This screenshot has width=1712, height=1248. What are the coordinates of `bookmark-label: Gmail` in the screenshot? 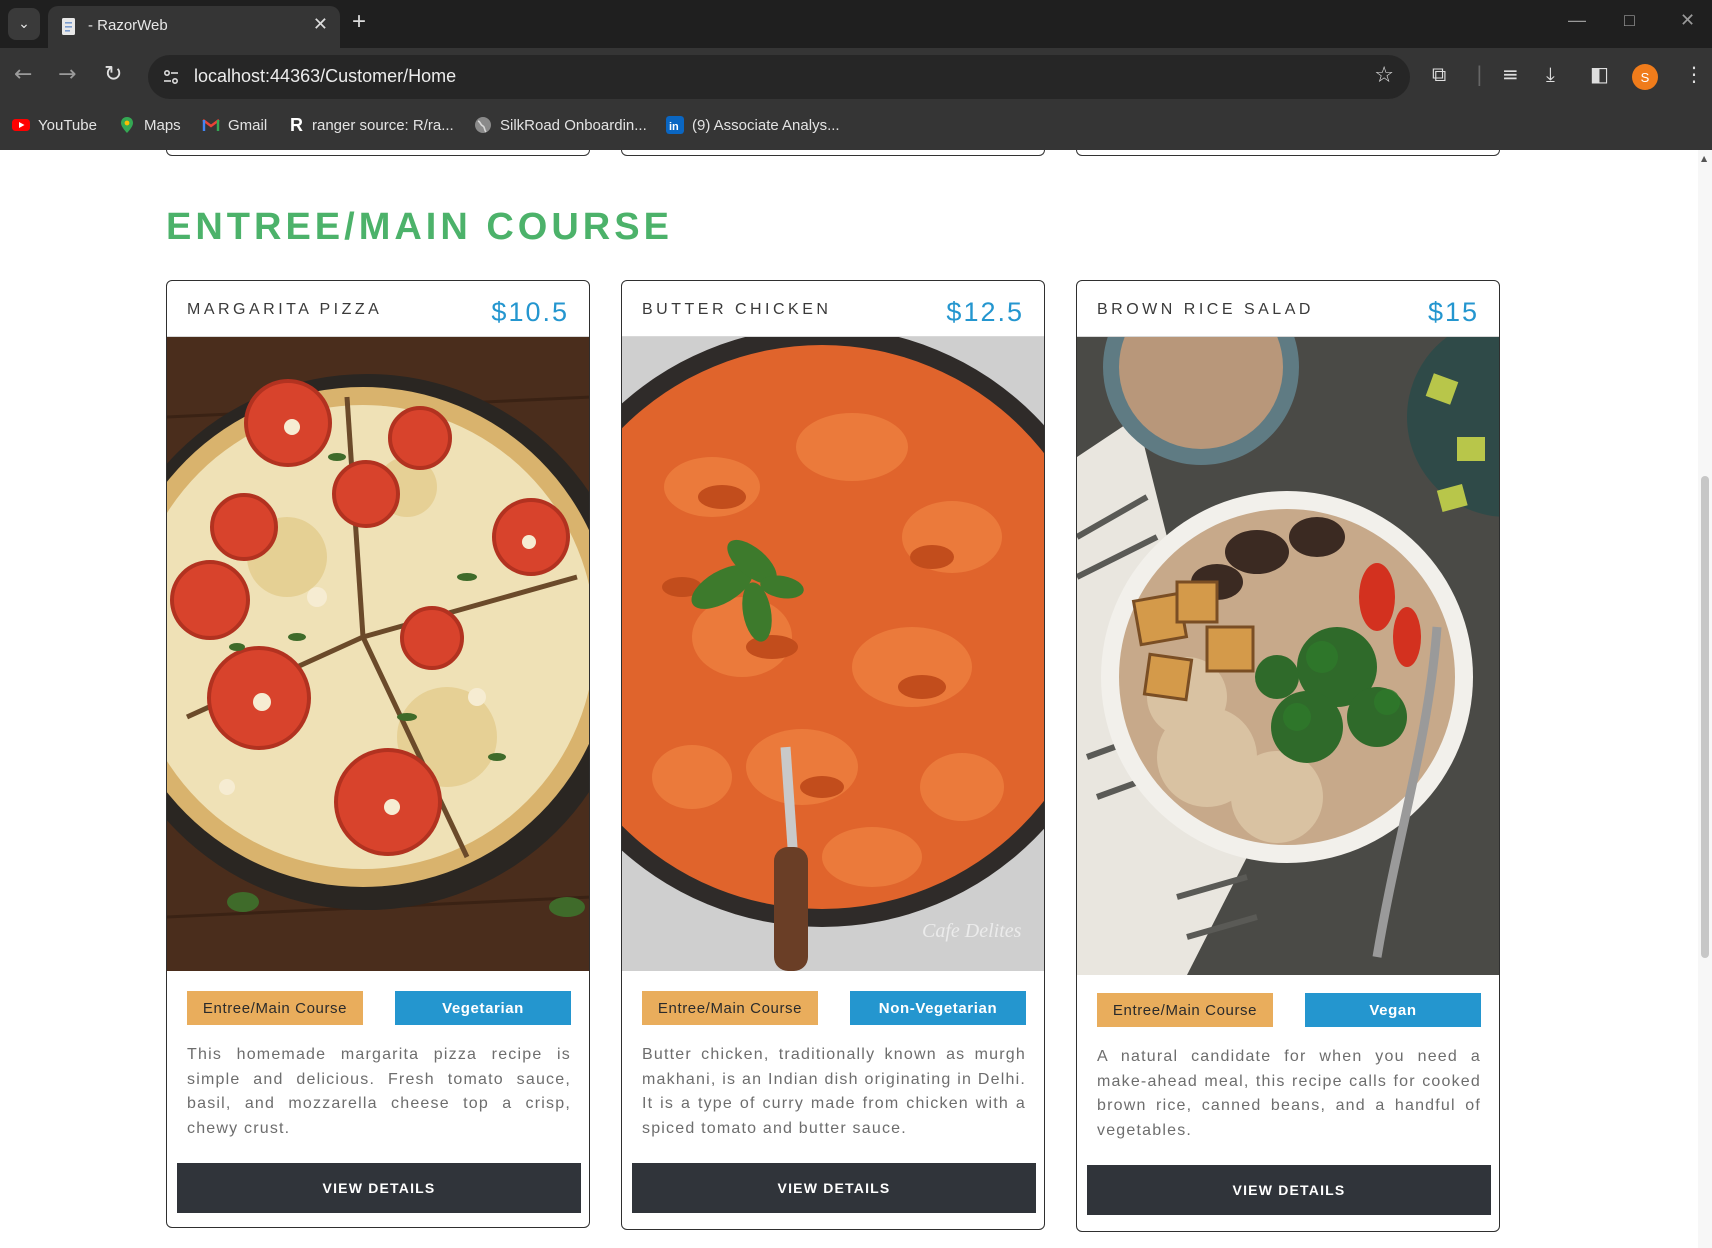 It's located at (248, 125).